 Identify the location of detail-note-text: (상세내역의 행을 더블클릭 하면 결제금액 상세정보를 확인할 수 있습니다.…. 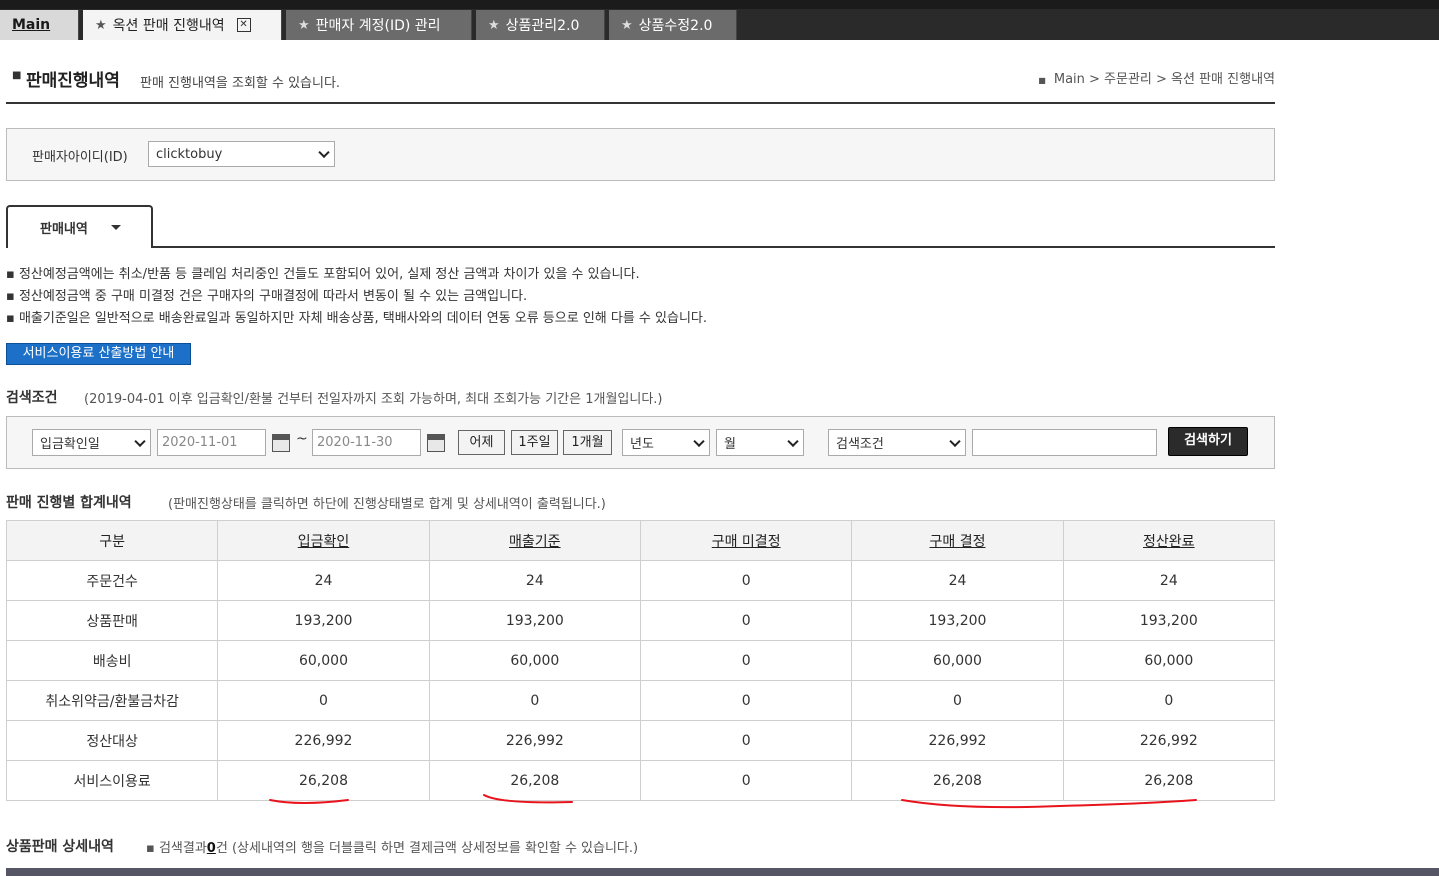
(435, 848).